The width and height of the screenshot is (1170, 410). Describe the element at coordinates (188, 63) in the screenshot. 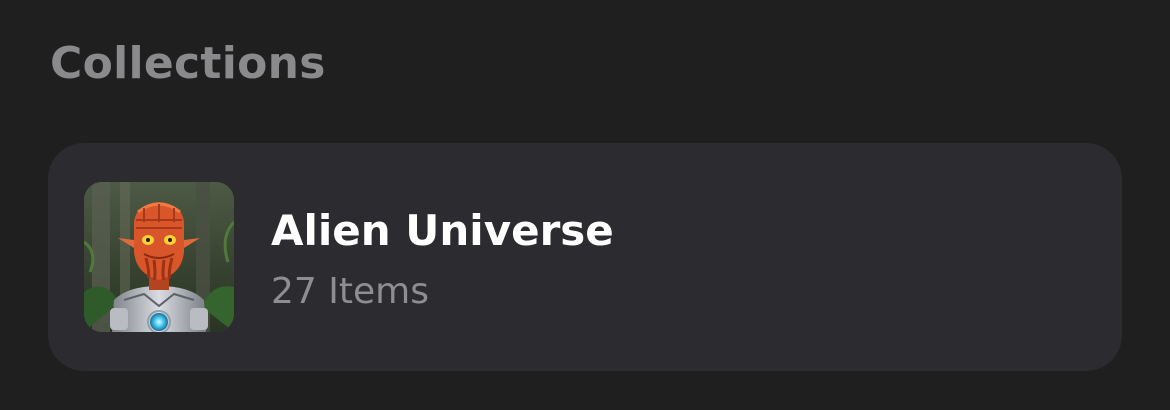

I see `section-title: Collections` at that location.